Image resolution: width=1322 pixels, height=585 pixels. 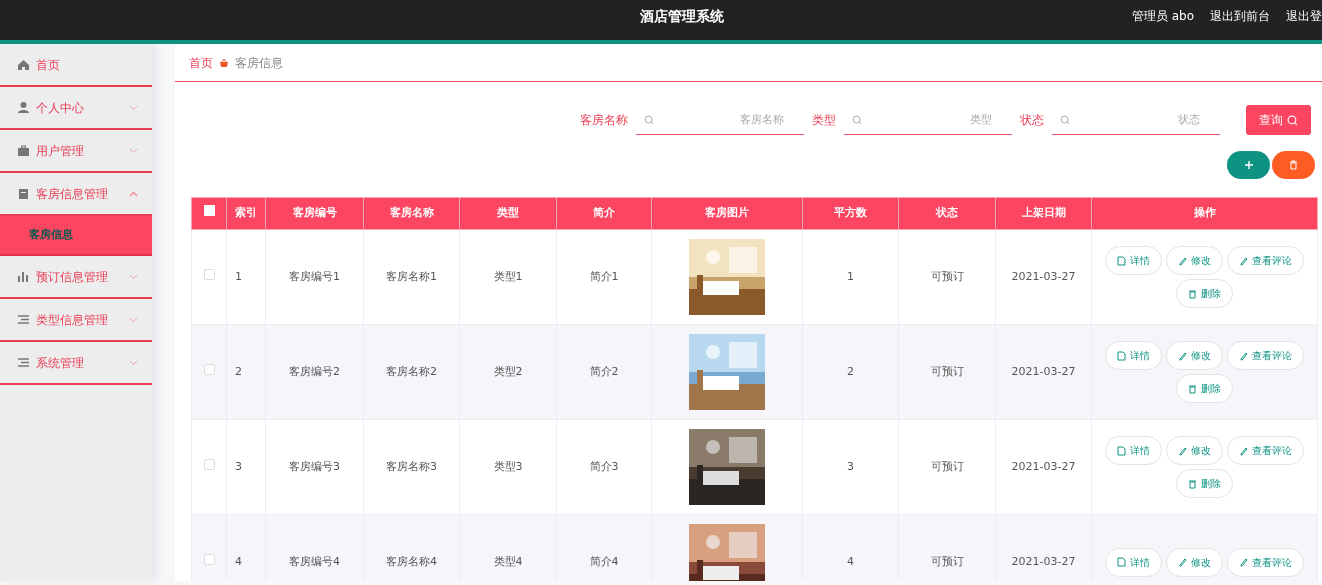 I want to click on select-all-checkbox, so click(x=209, y=211).